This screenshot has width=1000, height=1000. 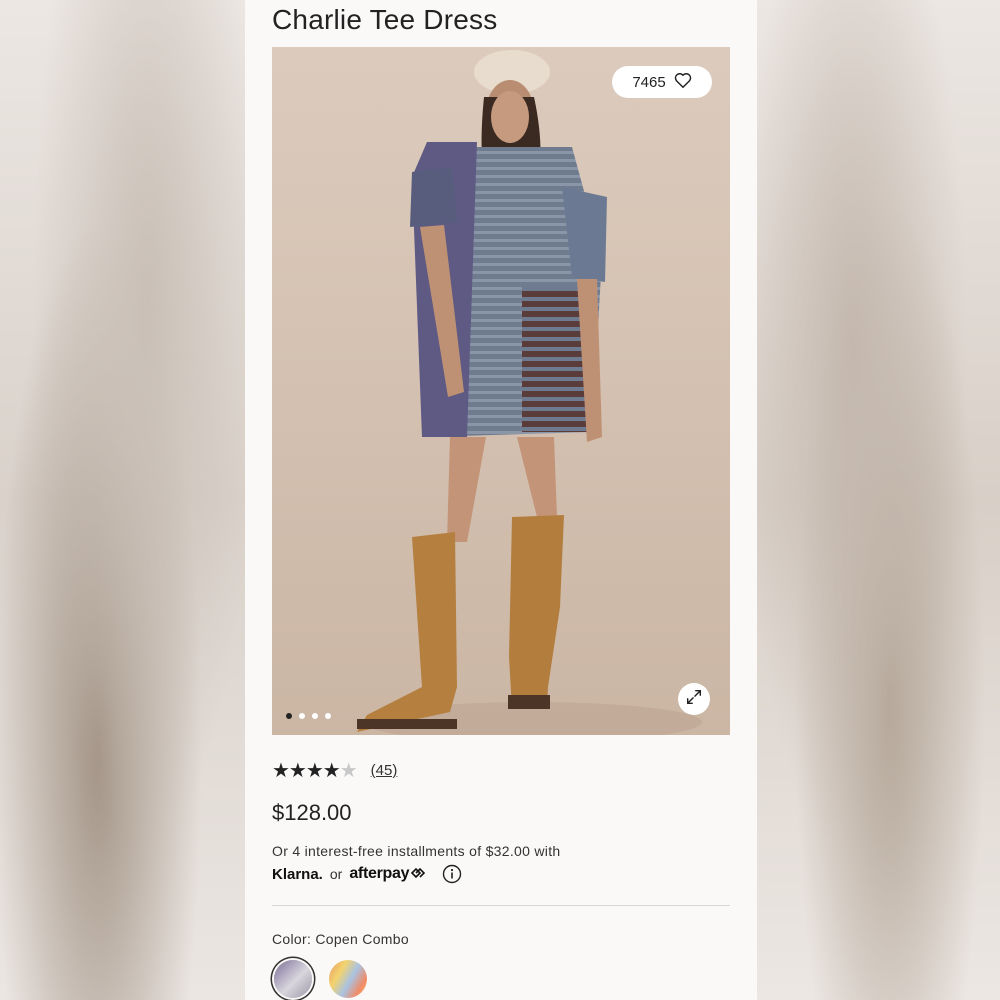 I want to click on expand-icon, so click(x=694, y=699).